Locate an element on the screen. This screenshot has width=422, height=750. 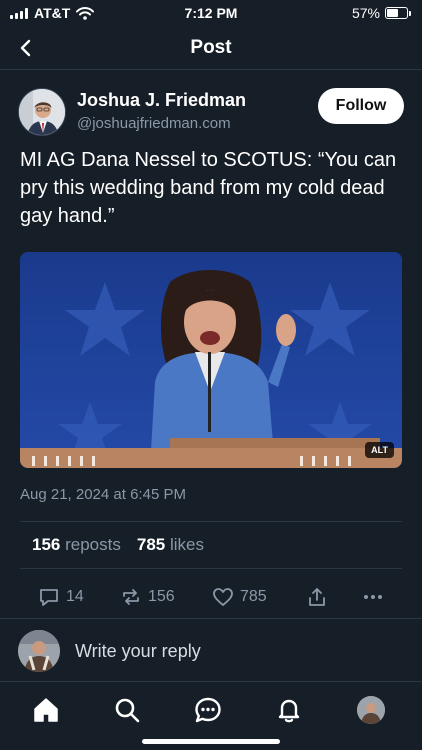
search-icon is located at coordinates (127, 710).